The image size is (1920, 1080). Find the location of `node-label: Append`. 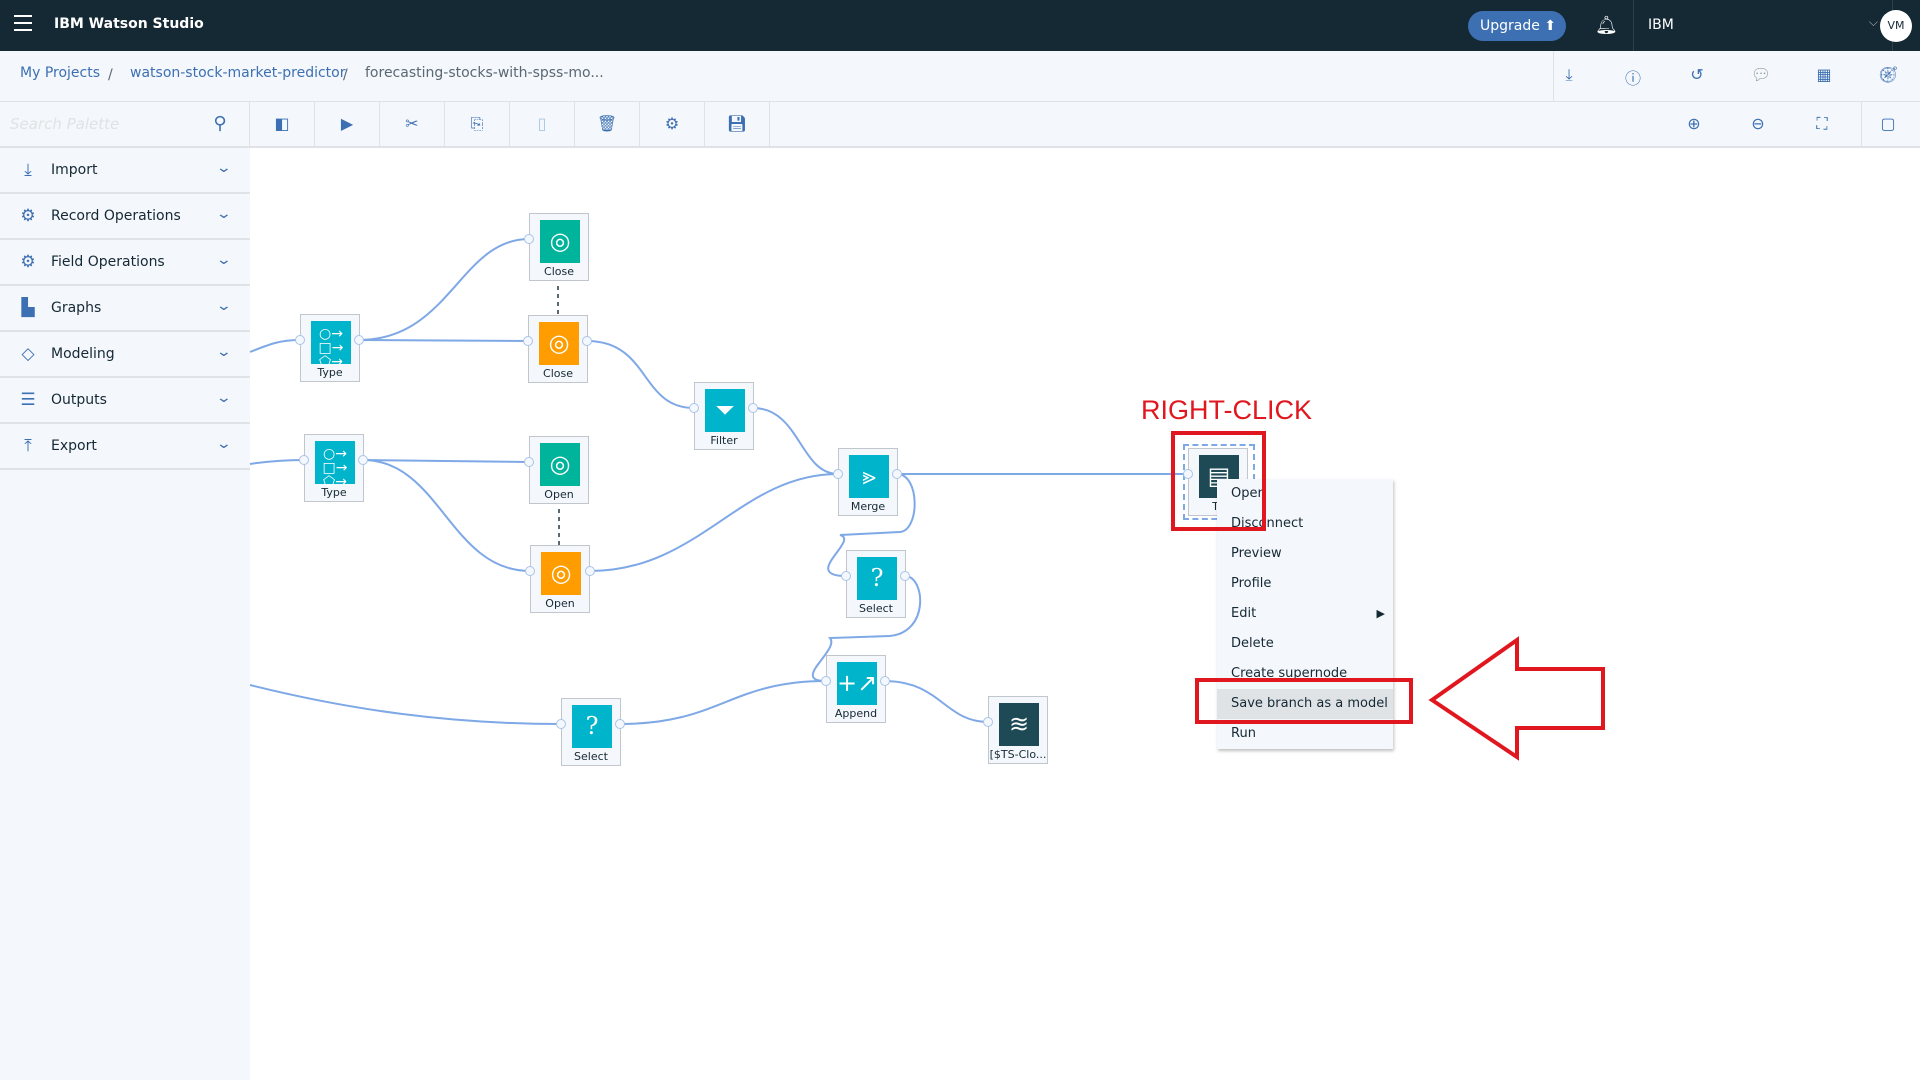

node-label: Append is located at coordinates (856, 713).